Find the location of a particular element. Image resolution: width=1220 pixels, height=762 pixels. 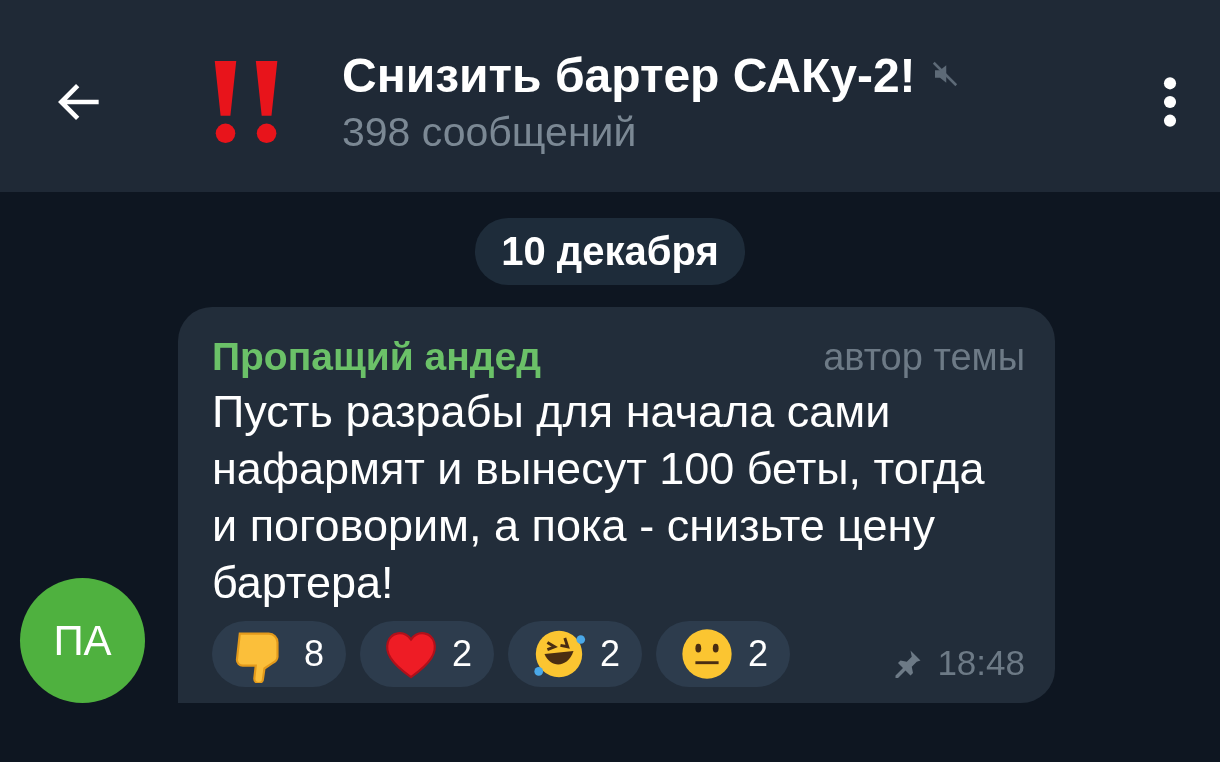

reaction-button: 8 is located at coordinates (279, 654).